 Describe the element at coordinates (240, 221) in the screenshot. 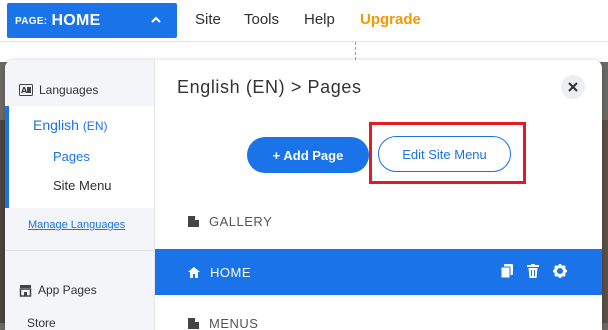

I see `page-row-label: GALLERY` at that location.